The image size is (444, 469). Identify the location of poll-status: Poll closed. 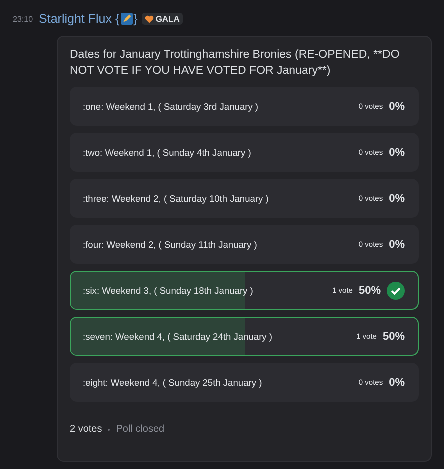
(140, 429).